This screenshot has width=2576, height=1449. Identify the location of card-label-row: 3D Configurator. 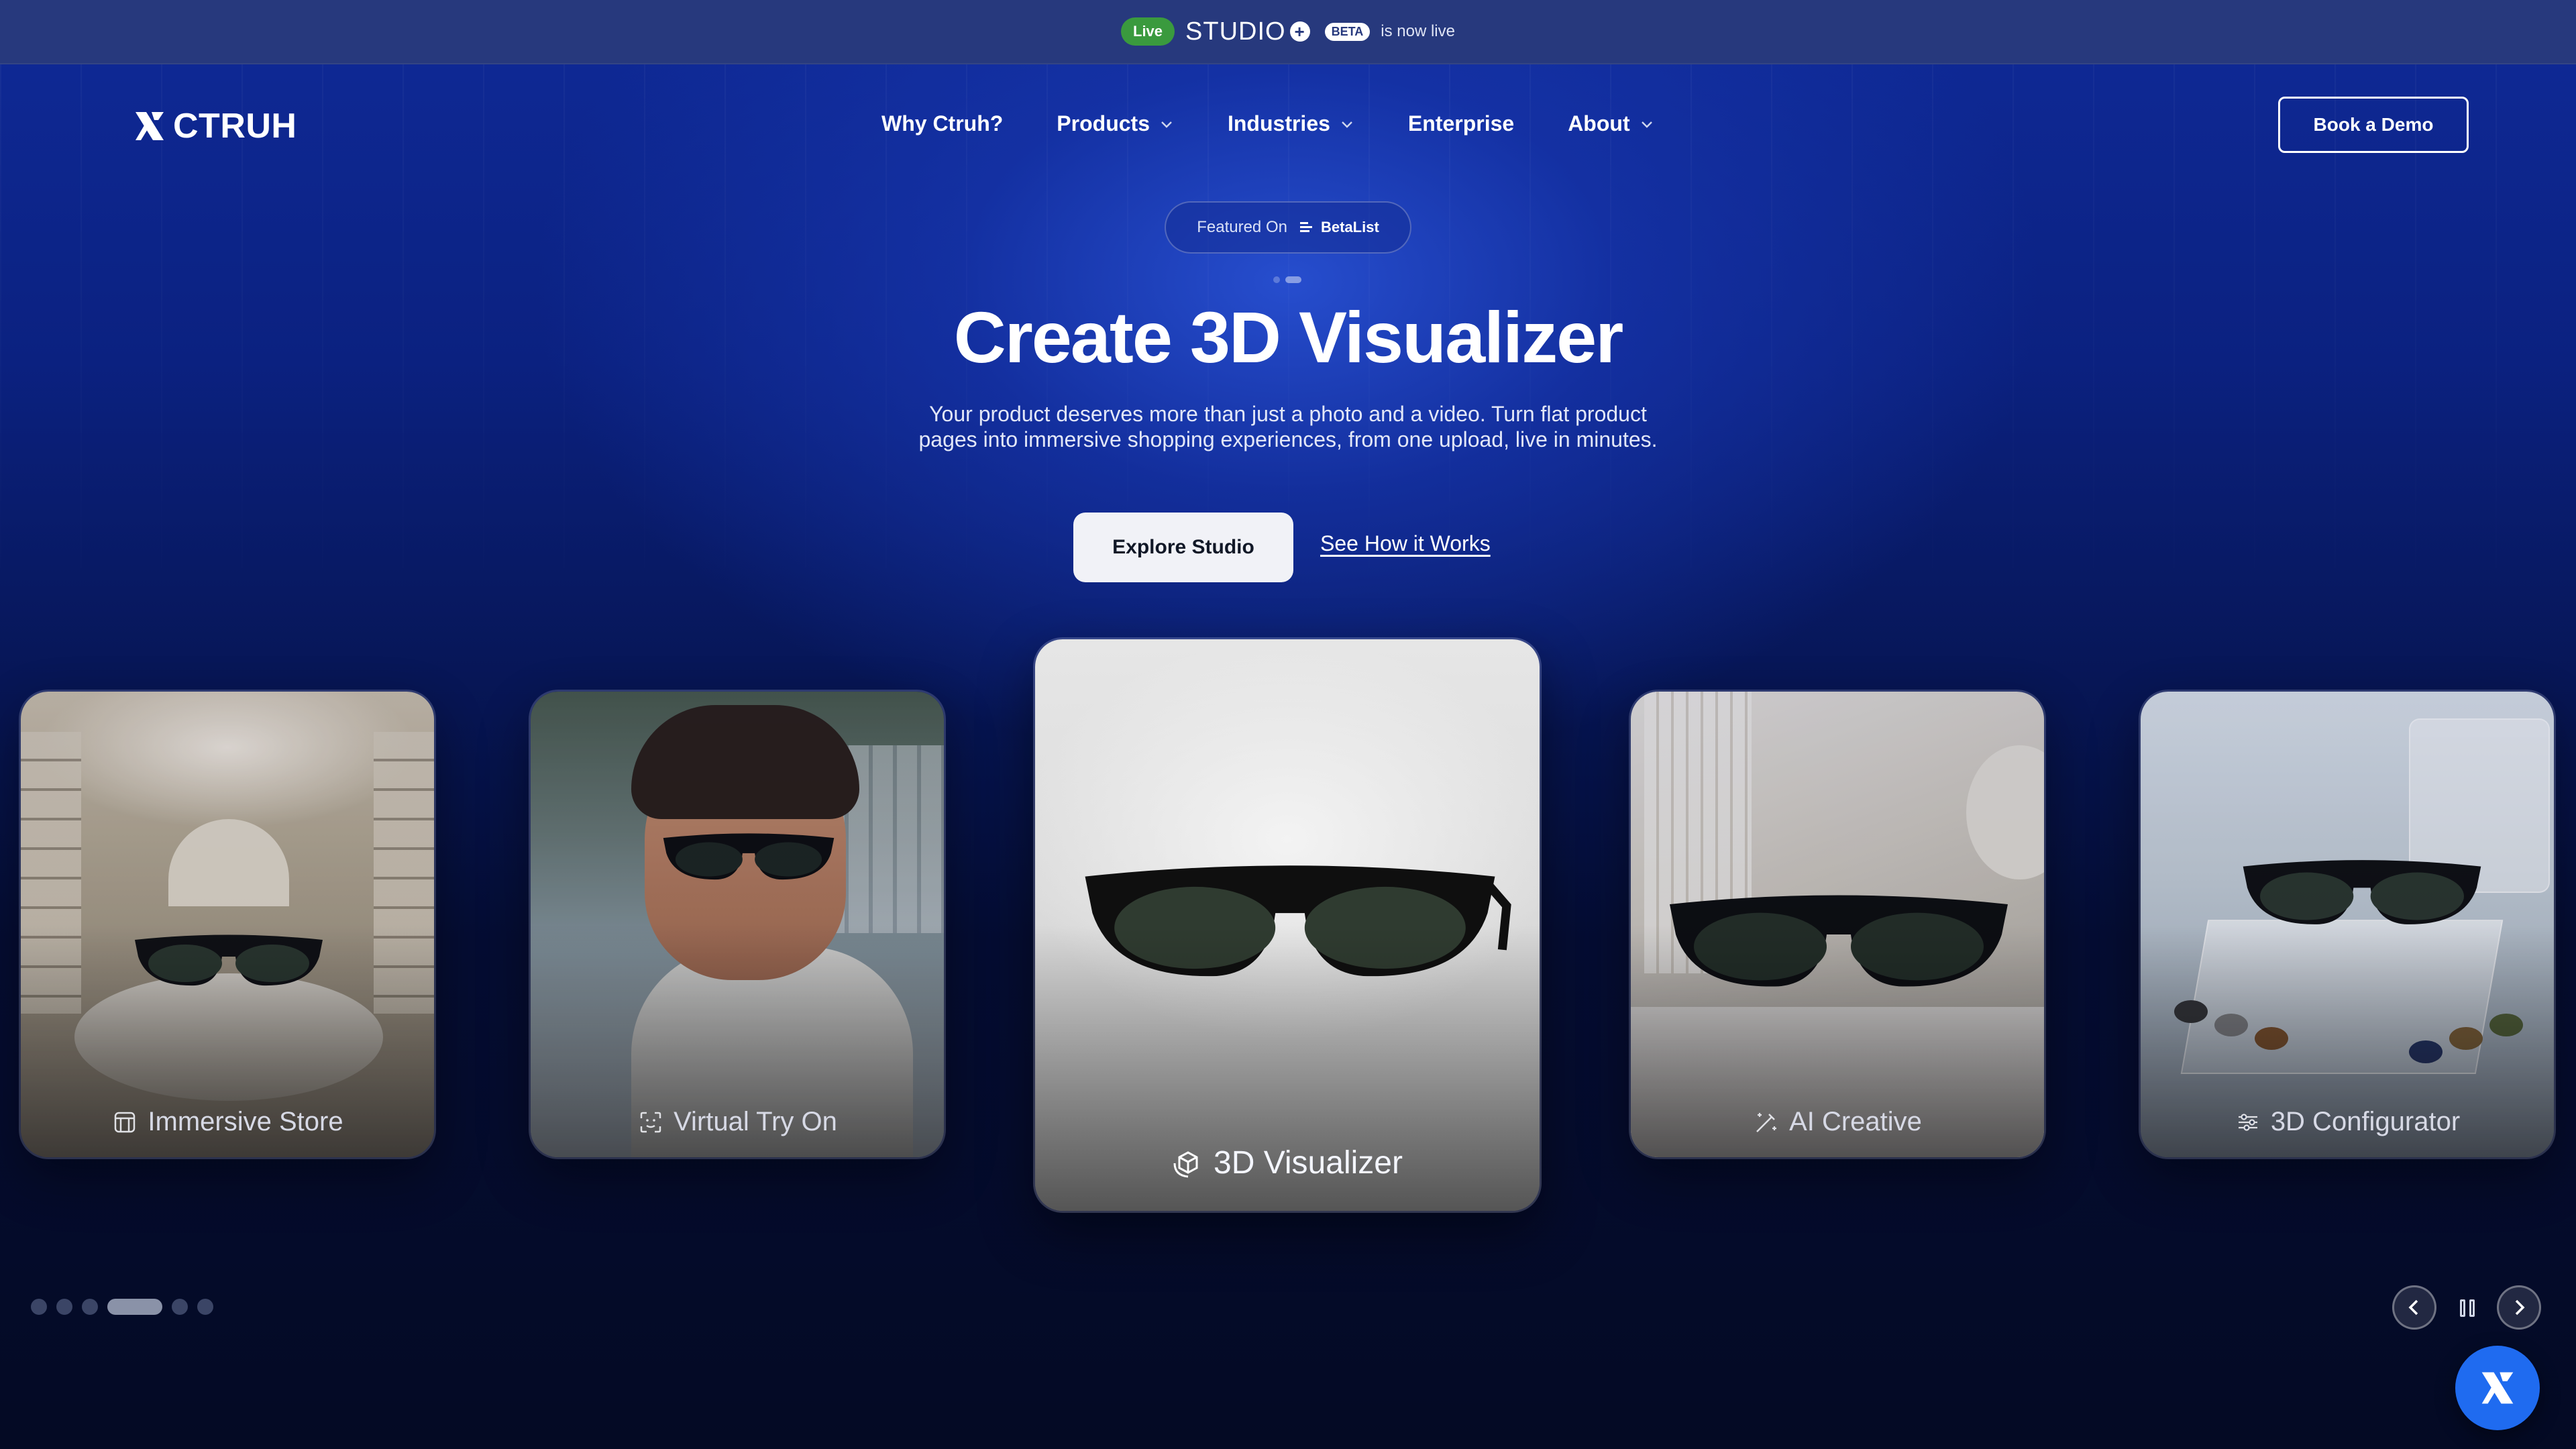
(2347, 1122).